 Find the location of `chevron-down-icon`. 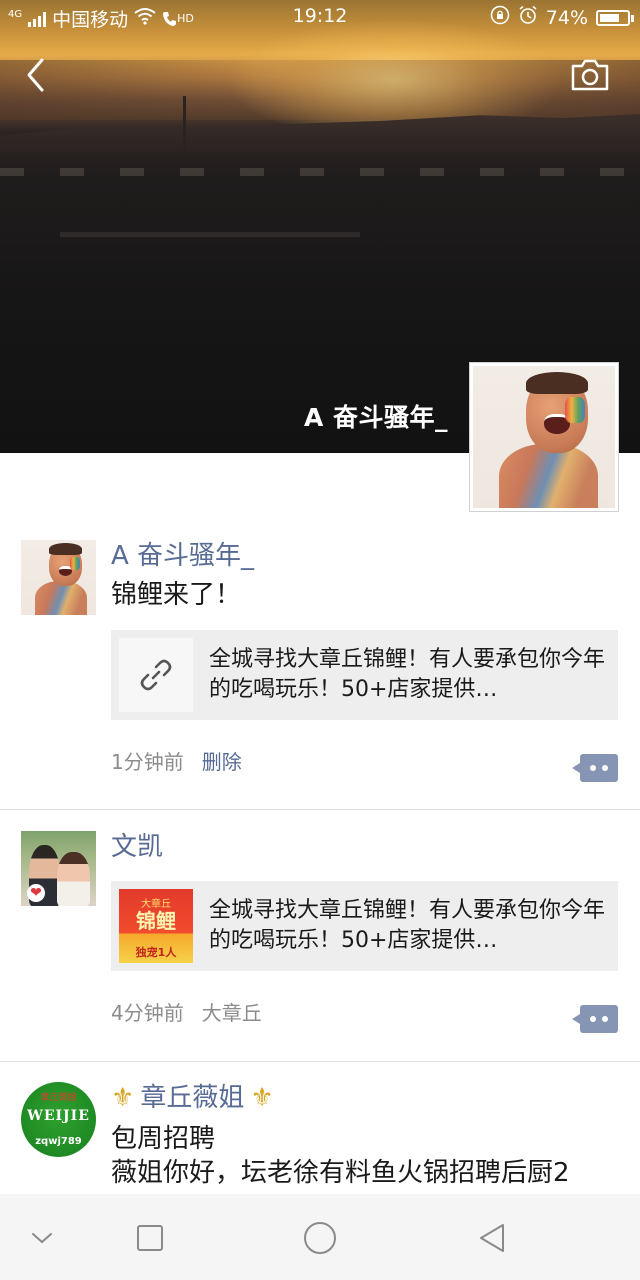

chevron-down-icon is located at coordinates (42, 1238).